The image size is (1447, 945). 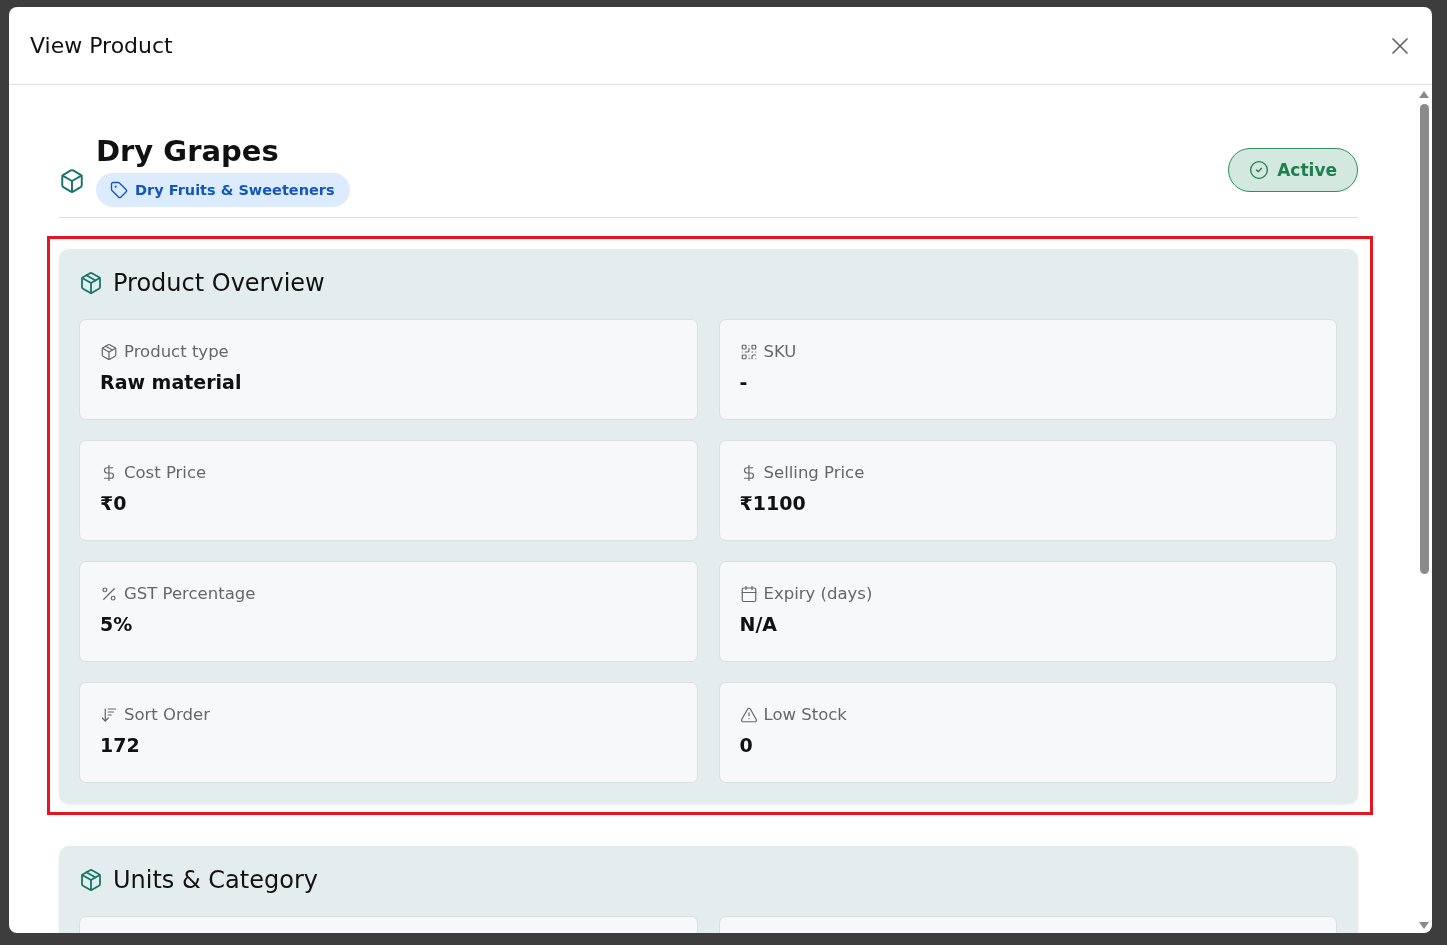 What do you see at coordinates (109, 593) in the screenshot?
I see `percent-icon` at bounding box center [109, 593].